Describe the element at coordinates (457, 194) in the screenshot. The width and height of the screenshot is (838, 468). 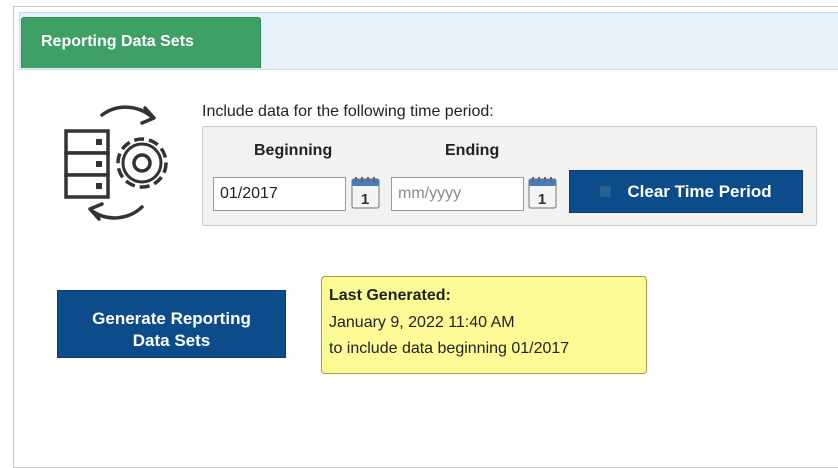
I see `ending-date-input` at that location.